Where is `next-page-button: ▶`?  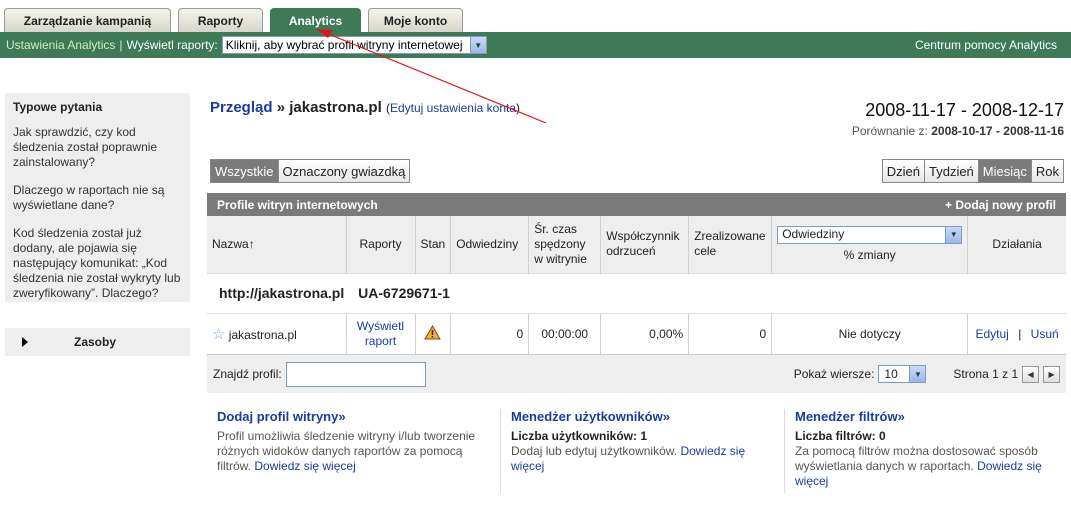
next-page-button: ▶ is located at coordinates (1052, 374).